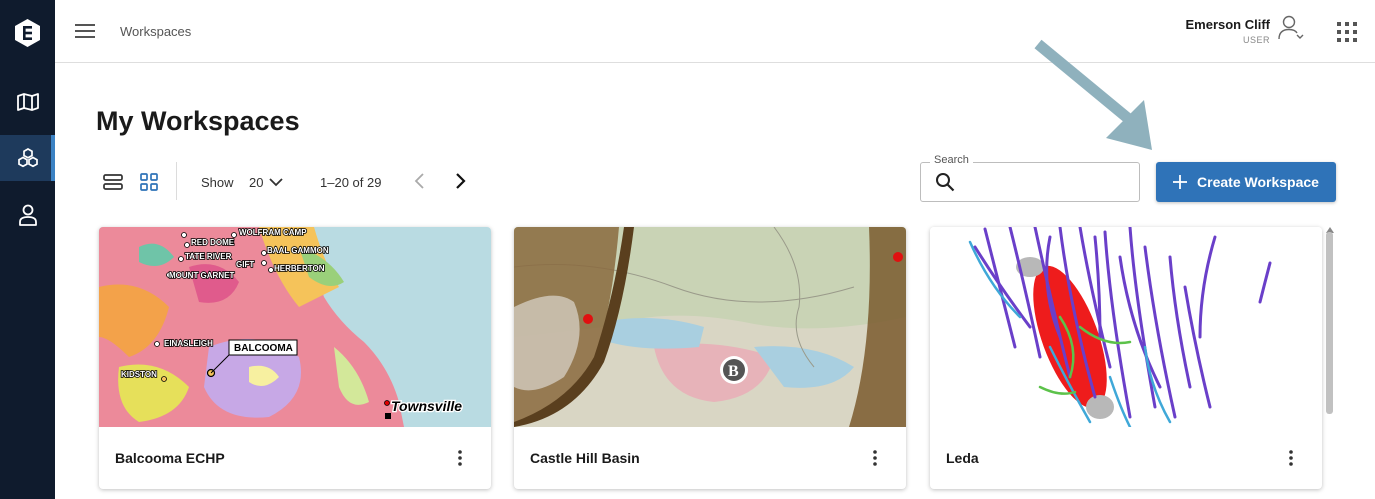 The image size is (1375, 499). I want to click on map-city-label: Townsville, so click(426, 406).